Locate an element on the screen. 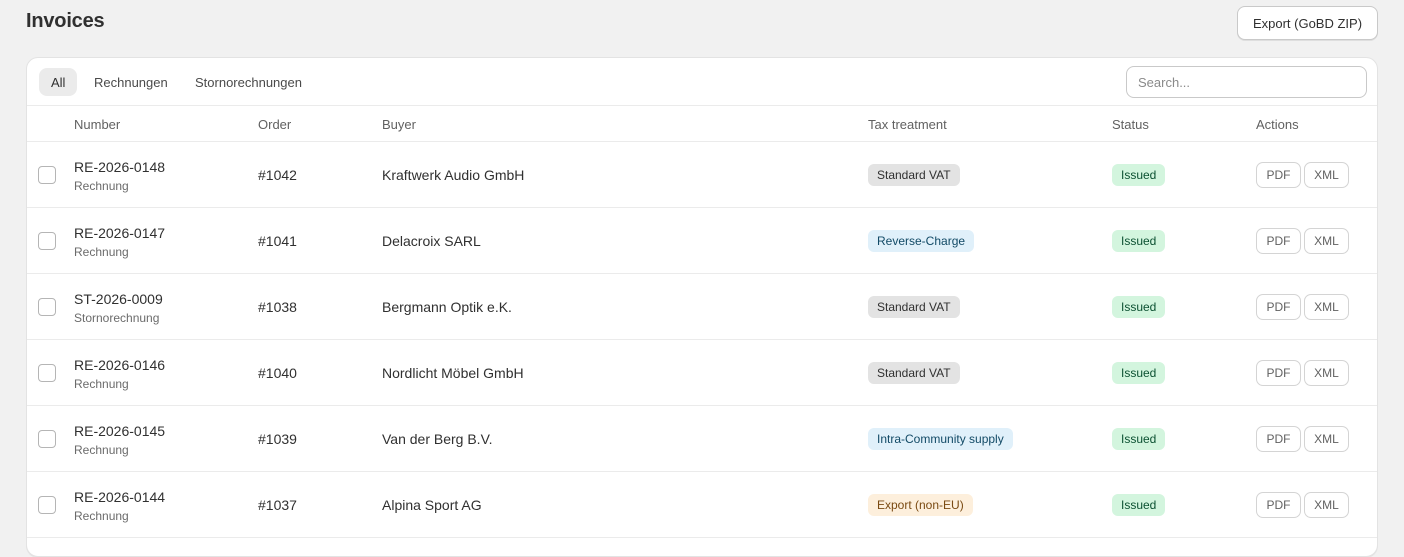 The image size is (1404, 557). invoice-number: RE-2026-0147 is located at coordinates (120, 233).